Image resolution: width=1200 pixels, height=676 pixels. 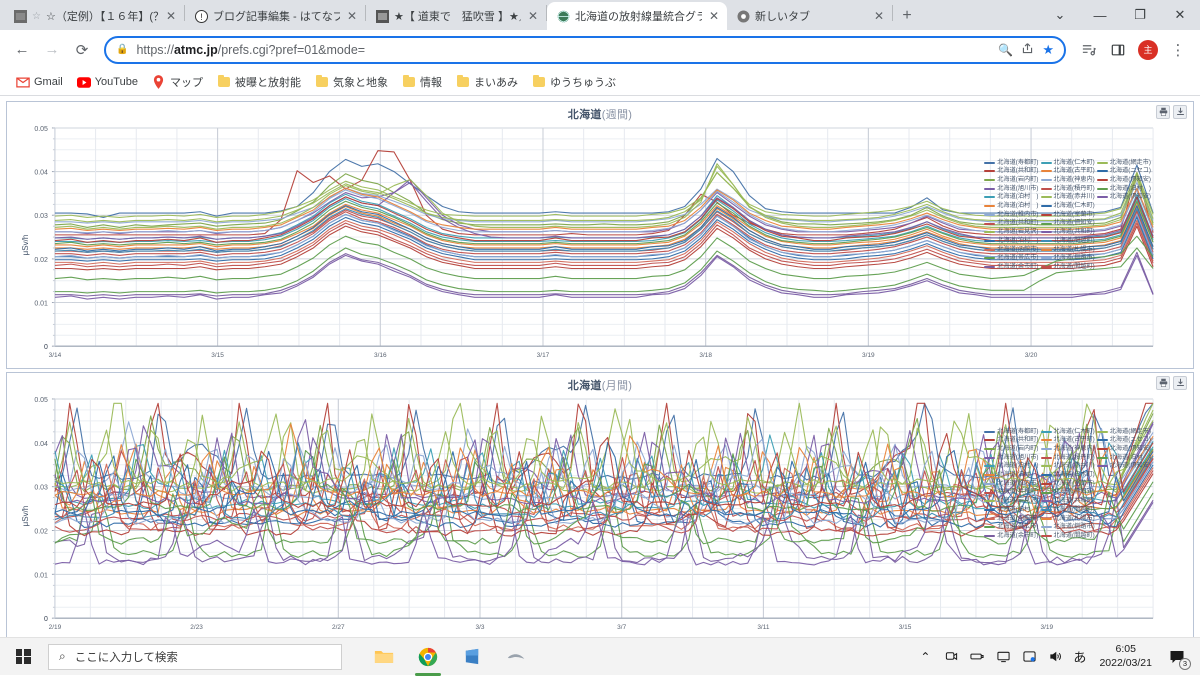 I want to click on tab-close-button-4: ✕, so click(x=879, y=16).